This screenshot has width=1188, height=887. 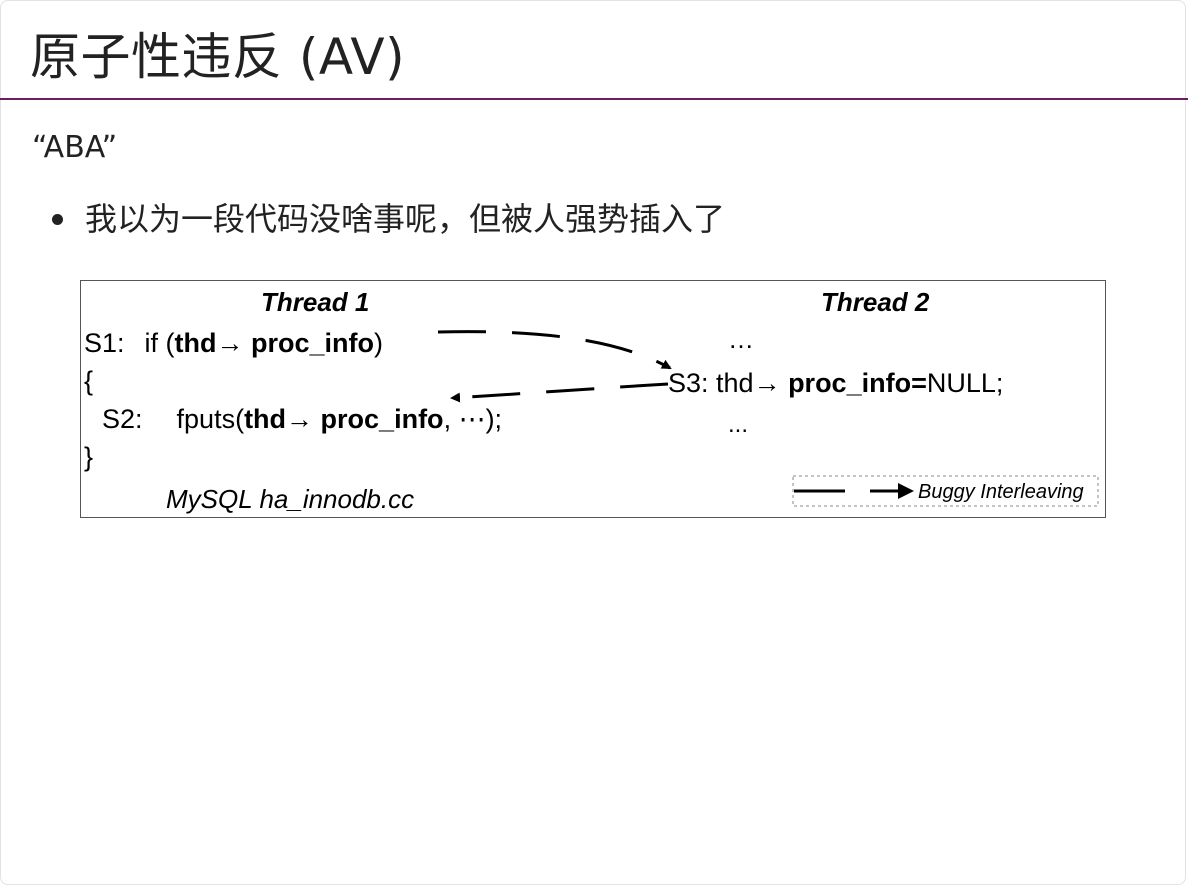 I want to click on s3-line: S3: thd→ proc_info=NULL;, so click(x=835, y=383).